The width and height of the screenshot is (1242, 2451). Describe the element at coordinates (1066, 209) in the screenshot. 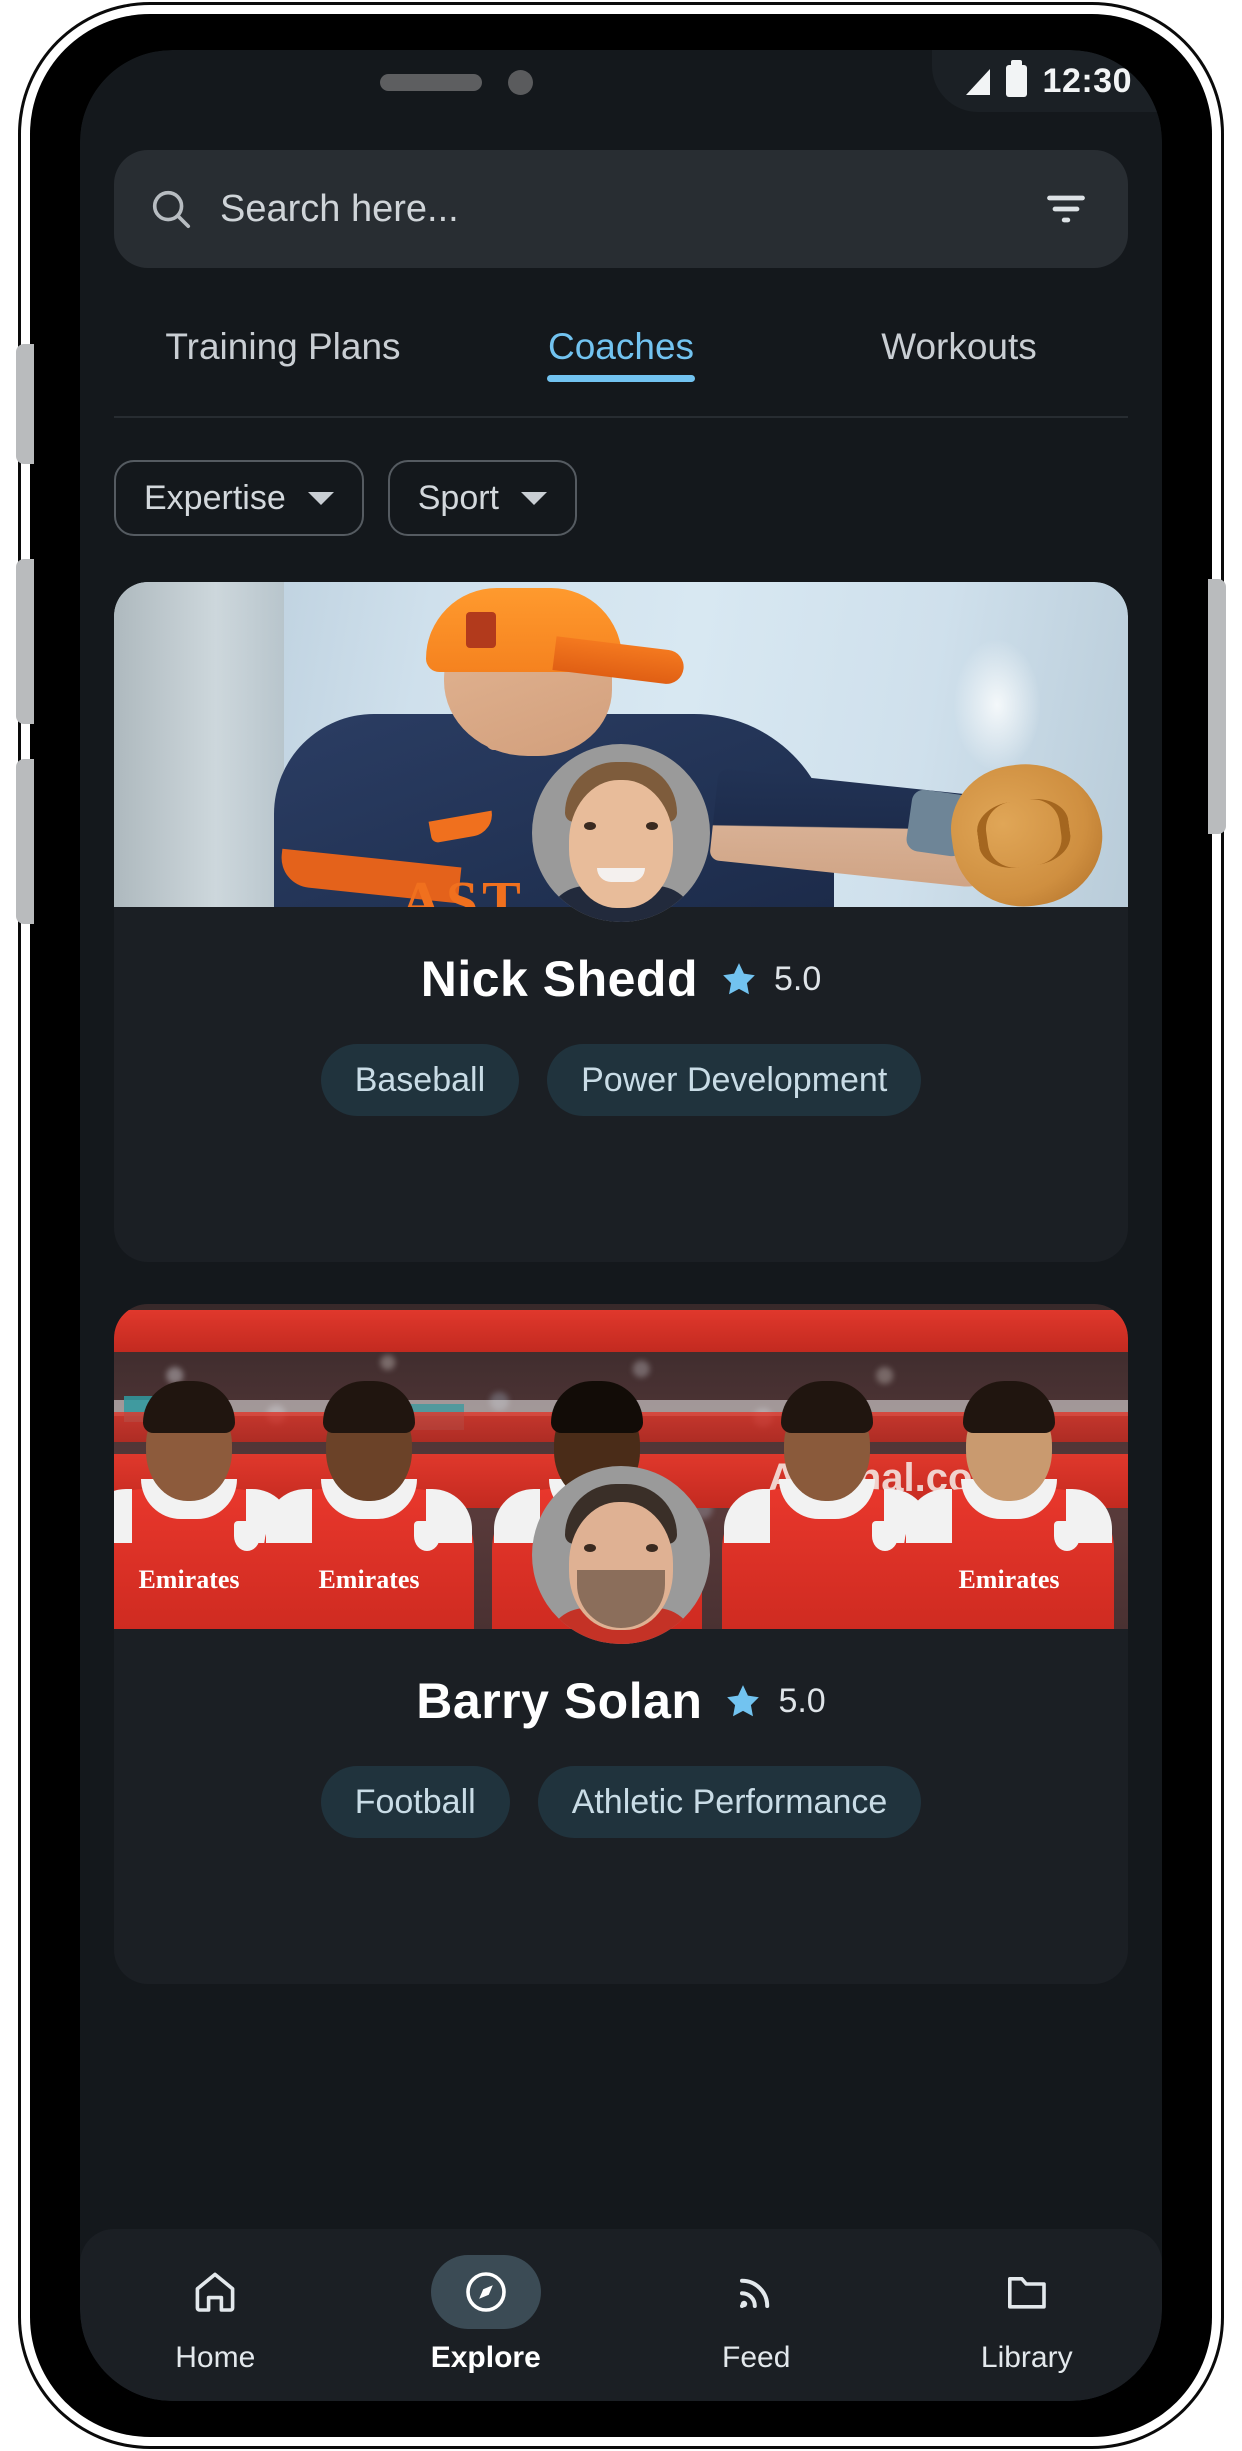

I see `filter-icon` at that location.